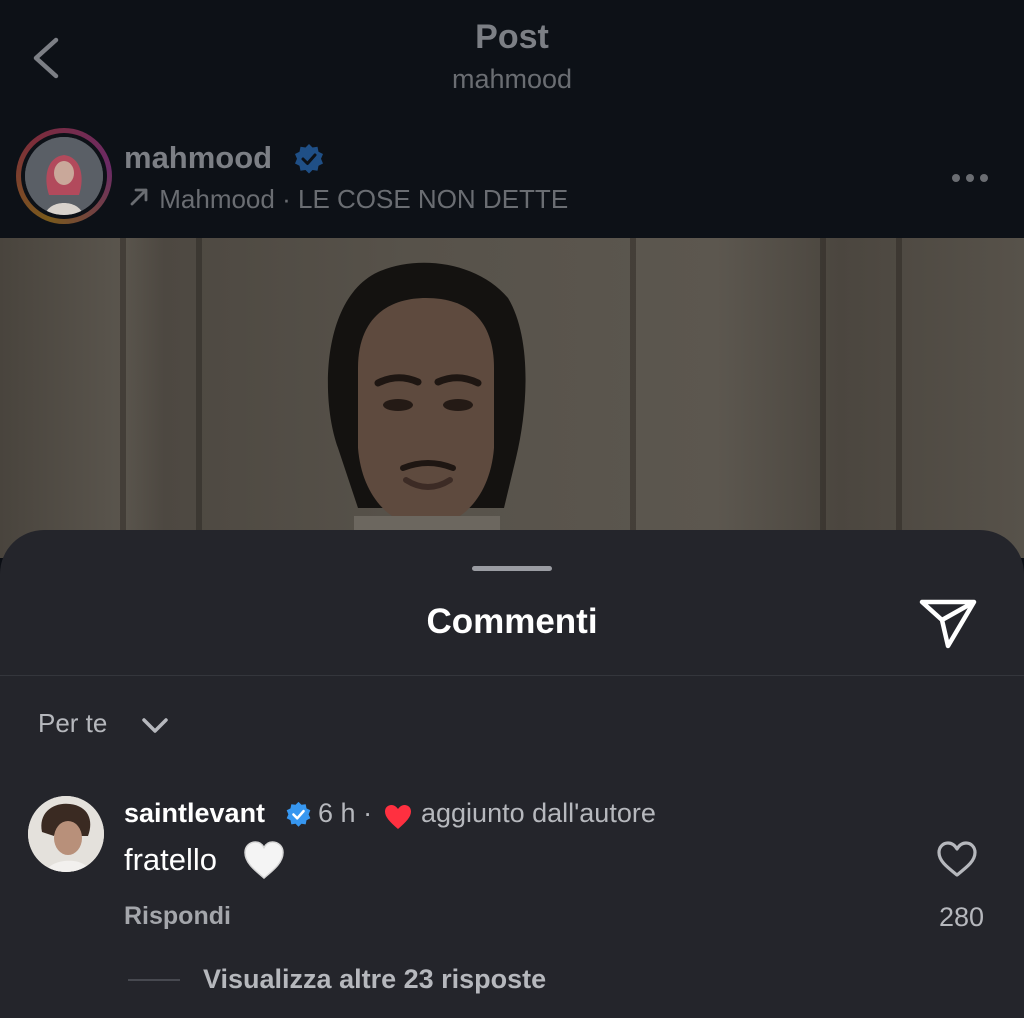  Describe the element at coordinates (512, 37) in the screenshot. I see `page-title: Post` at that location.